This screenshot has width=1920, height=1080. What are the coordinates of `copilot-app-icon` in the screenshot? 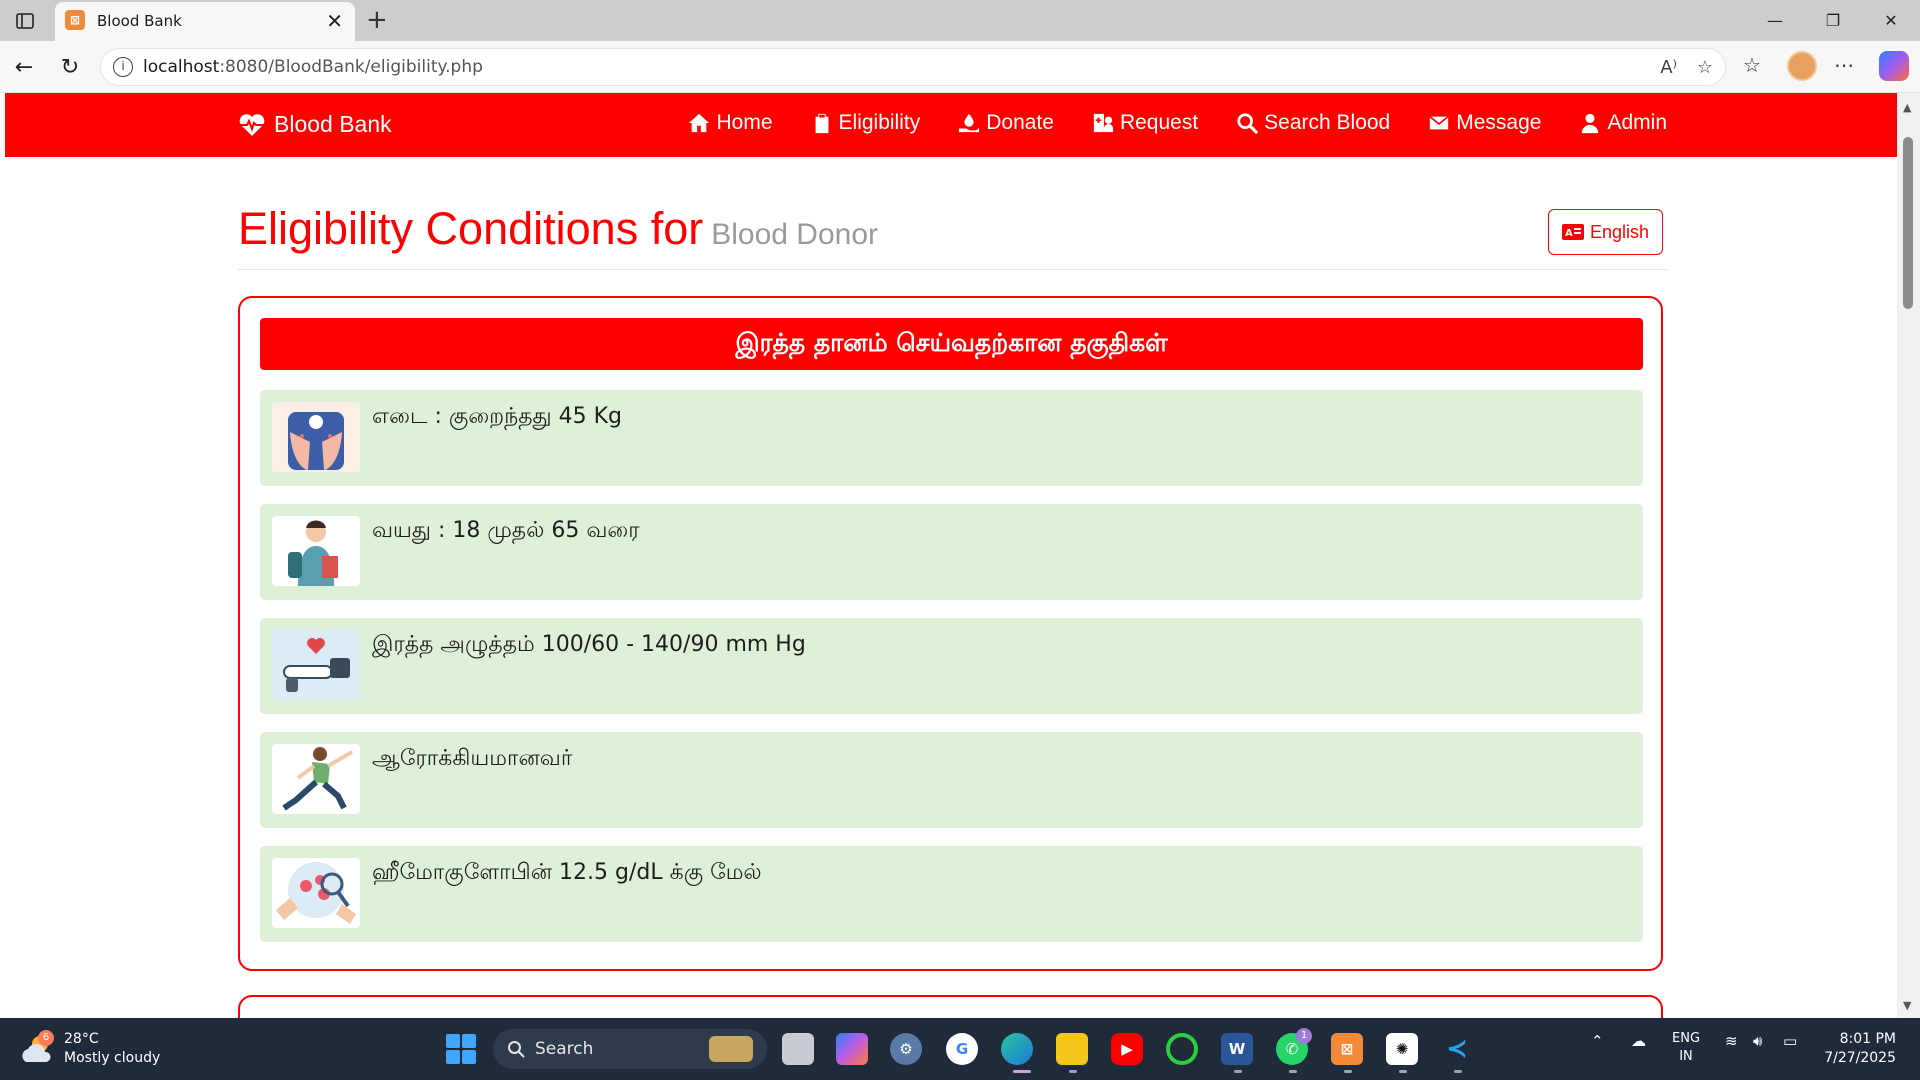 It's located at (852, 1049).